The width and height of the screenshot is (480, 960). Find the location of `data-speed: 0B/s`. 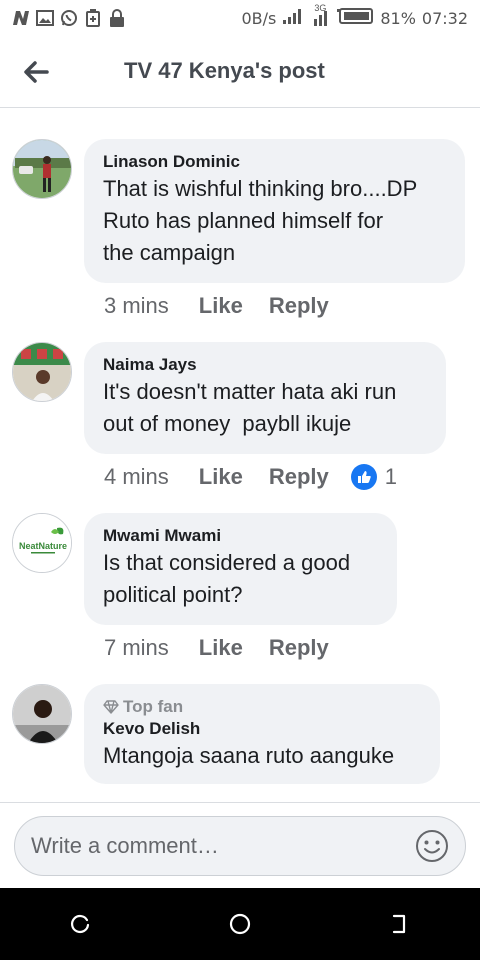

data-speed: 0B/s is located at coordinates (259, 18).